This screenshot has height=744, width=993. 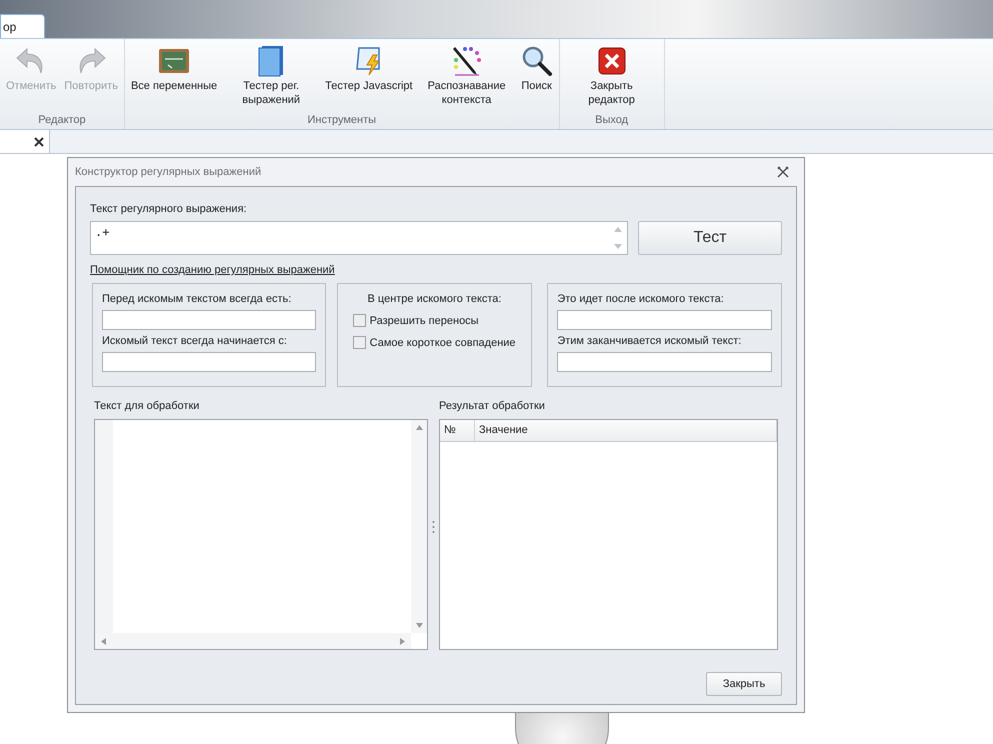 I want to click on search-icon, so click(x=536, y=61).